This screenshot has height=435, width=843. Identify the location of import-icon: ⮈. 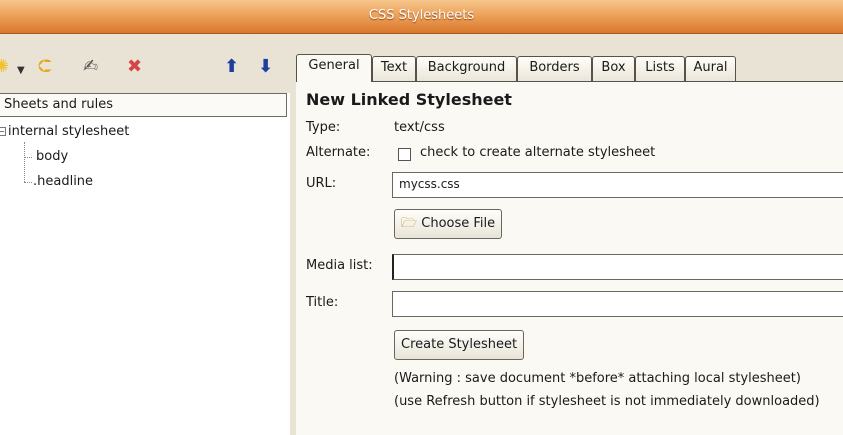
(45, 67).